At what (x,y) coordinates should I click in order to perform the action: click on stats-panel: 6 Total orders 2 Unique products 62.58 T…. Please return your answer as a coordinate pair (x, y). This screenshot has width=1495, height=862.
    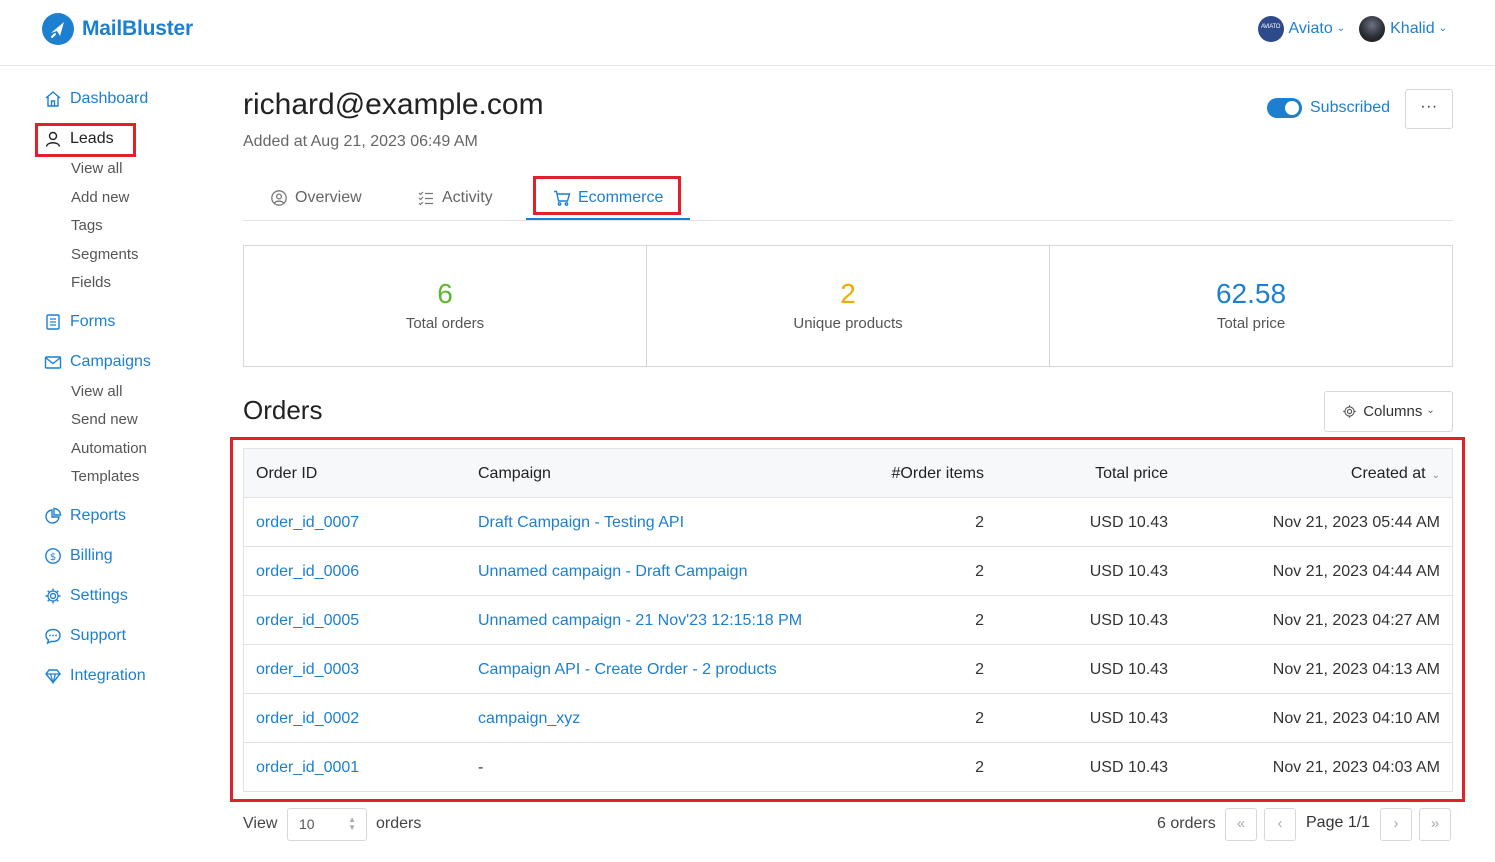
    Looking at the image, I should click on (848, 306).